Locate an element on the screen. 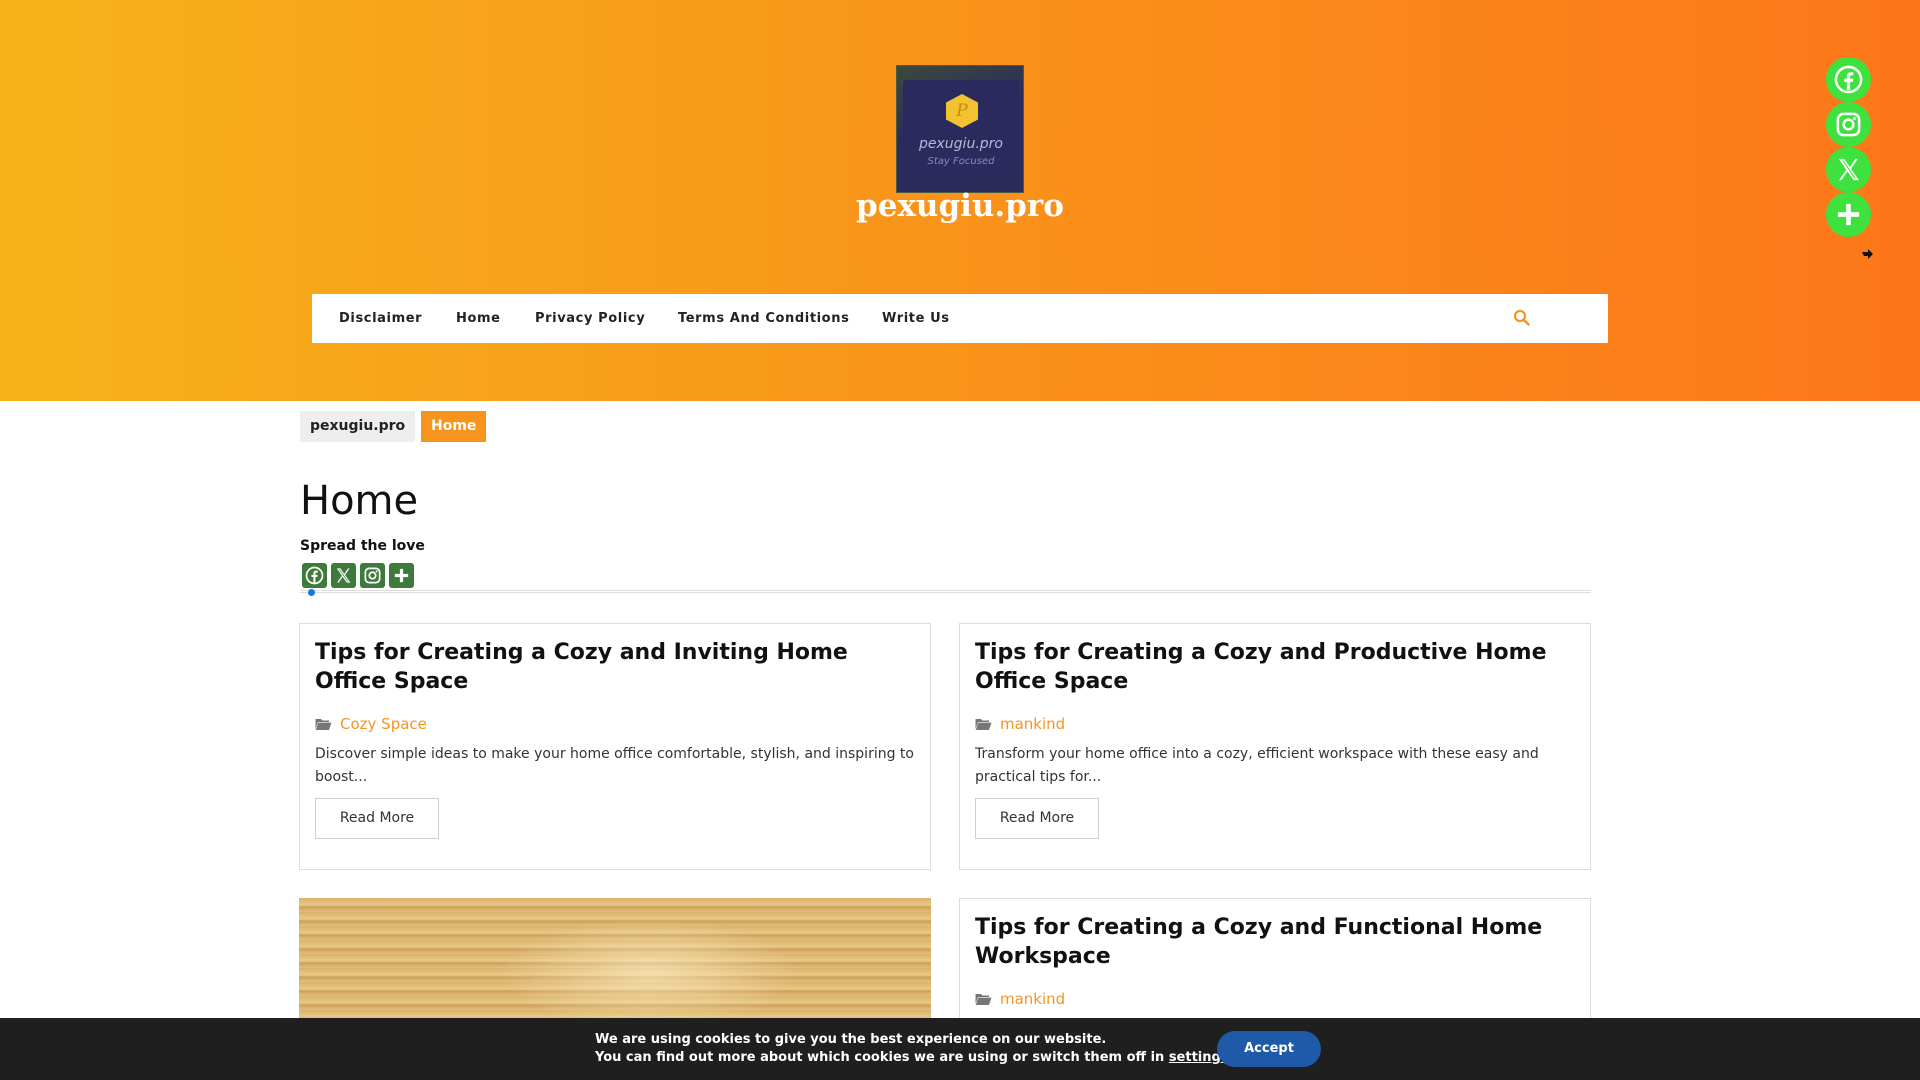 The height and width of the screenshot is (1080, 1920). breadcrumb-current: Home is located at coordinates (454, 426).